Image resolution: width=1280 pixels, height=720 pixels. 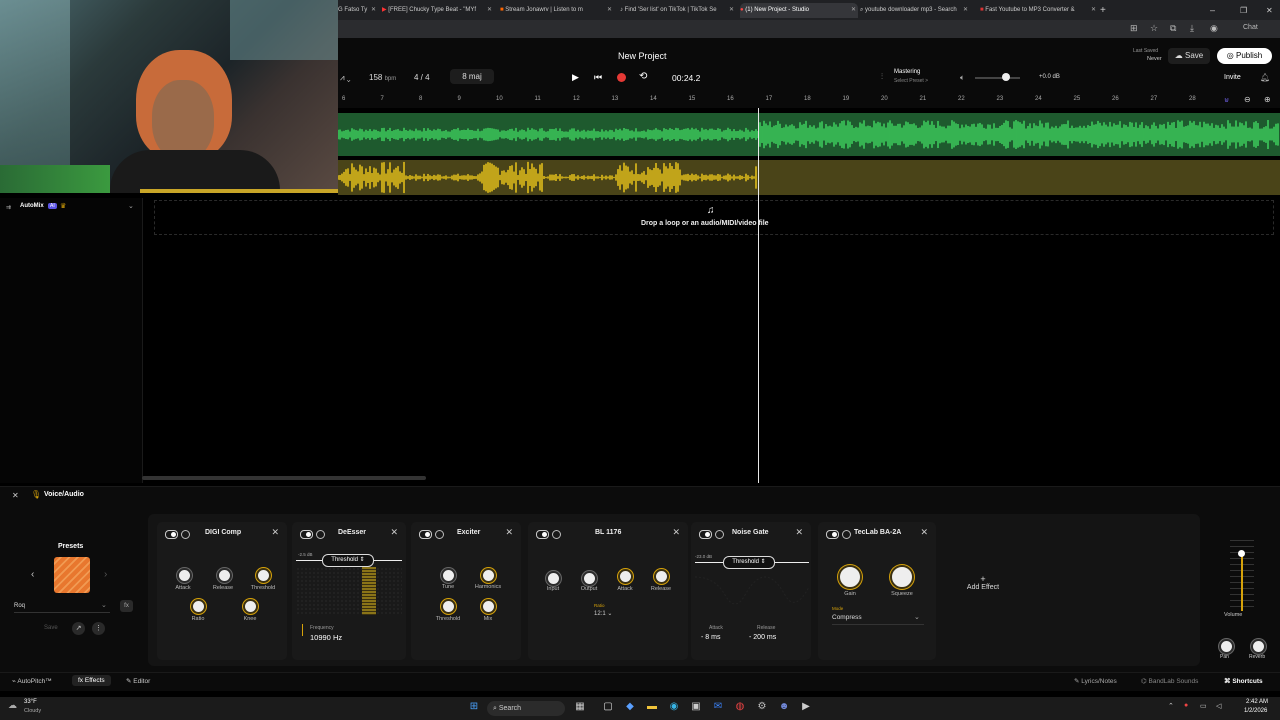 I want to click on speaker-icon: 🔈︎, so click(x=962, y=78).